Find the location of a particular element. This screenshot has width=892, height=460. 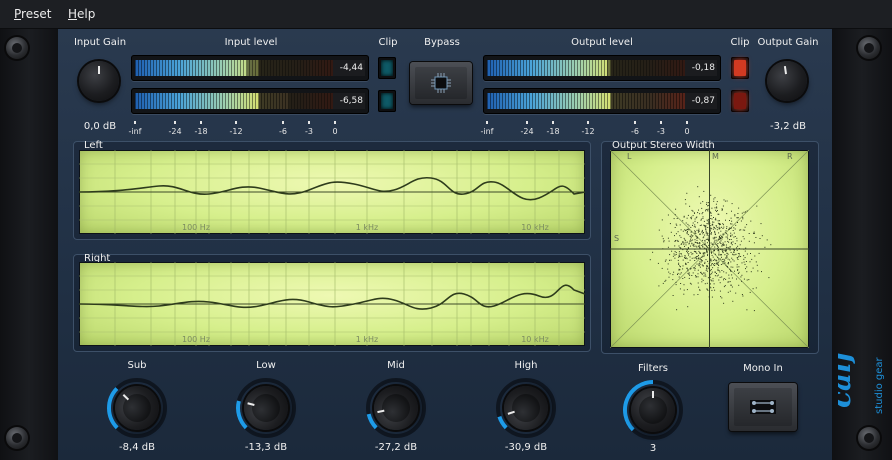

mono-link-icon is located at coordinates (763, 407).